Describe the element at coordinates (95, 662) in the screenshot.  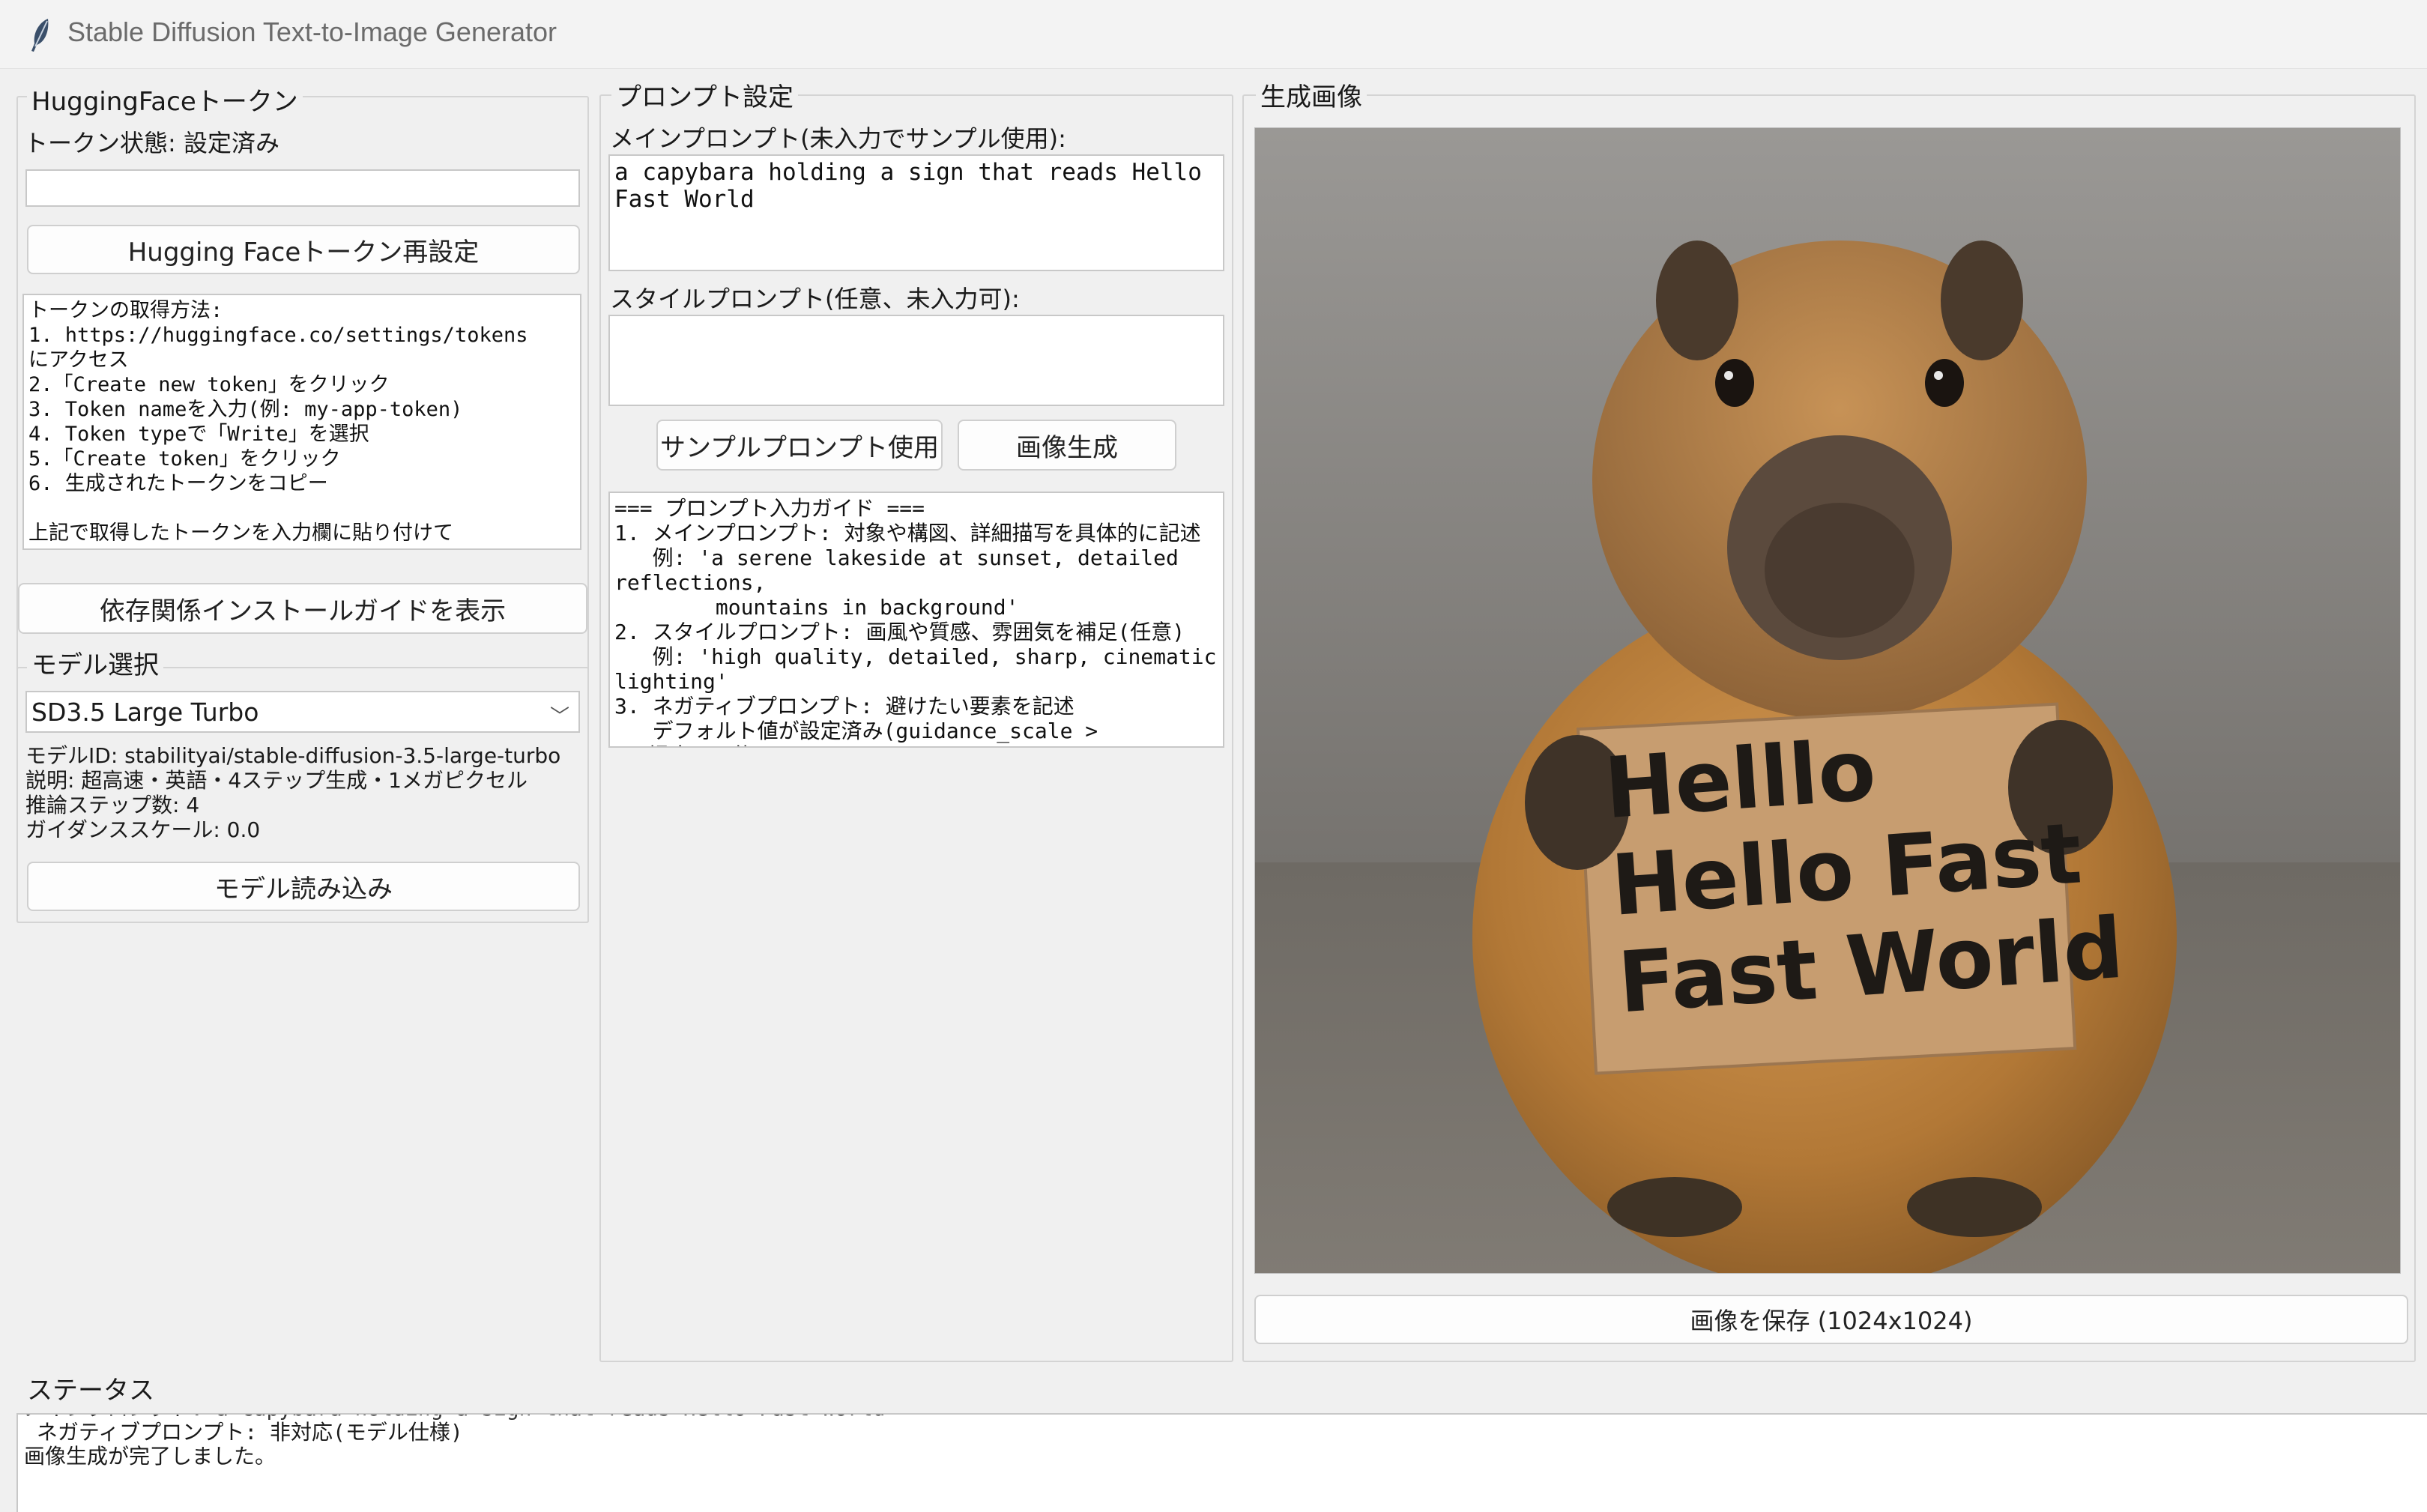
I see `model-legend: モデル選択` at that location.